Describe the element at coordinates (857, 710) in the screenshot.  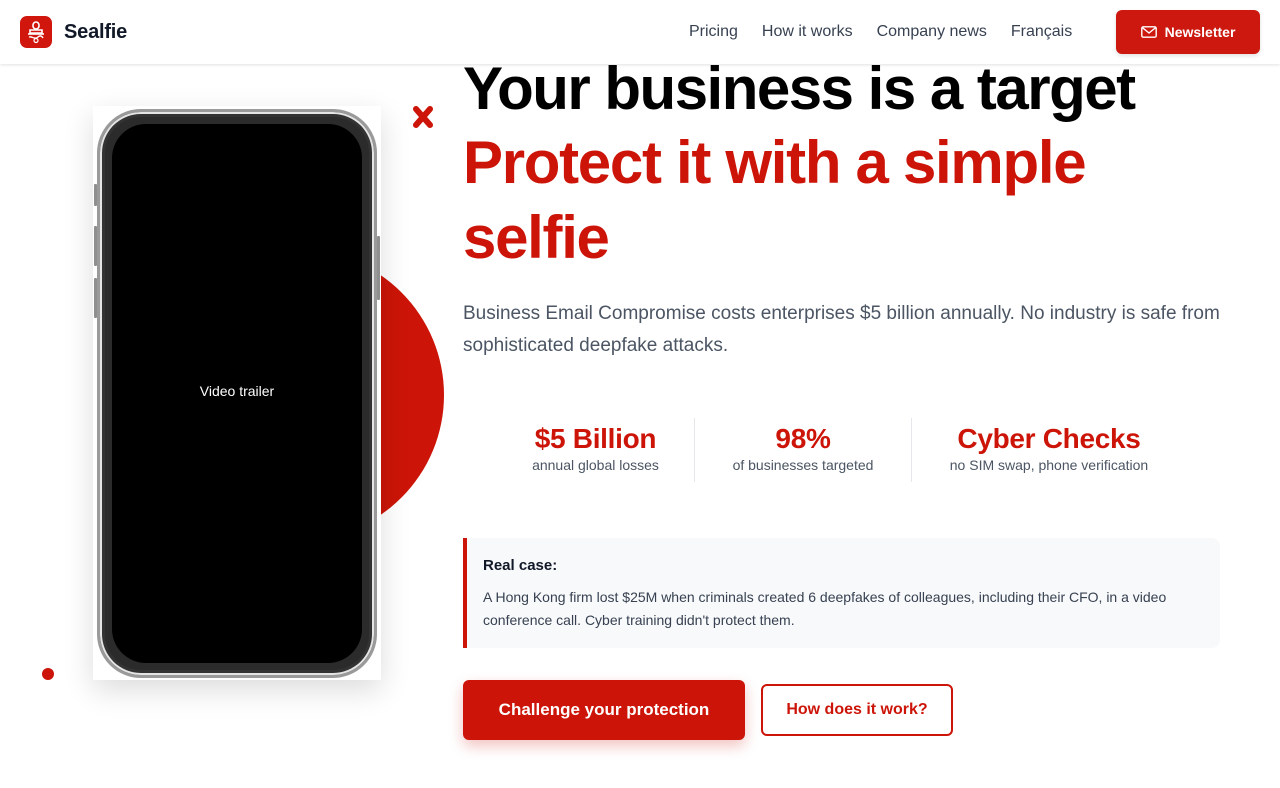
I see `how-does-it-work-button: How does it work?` at that location.